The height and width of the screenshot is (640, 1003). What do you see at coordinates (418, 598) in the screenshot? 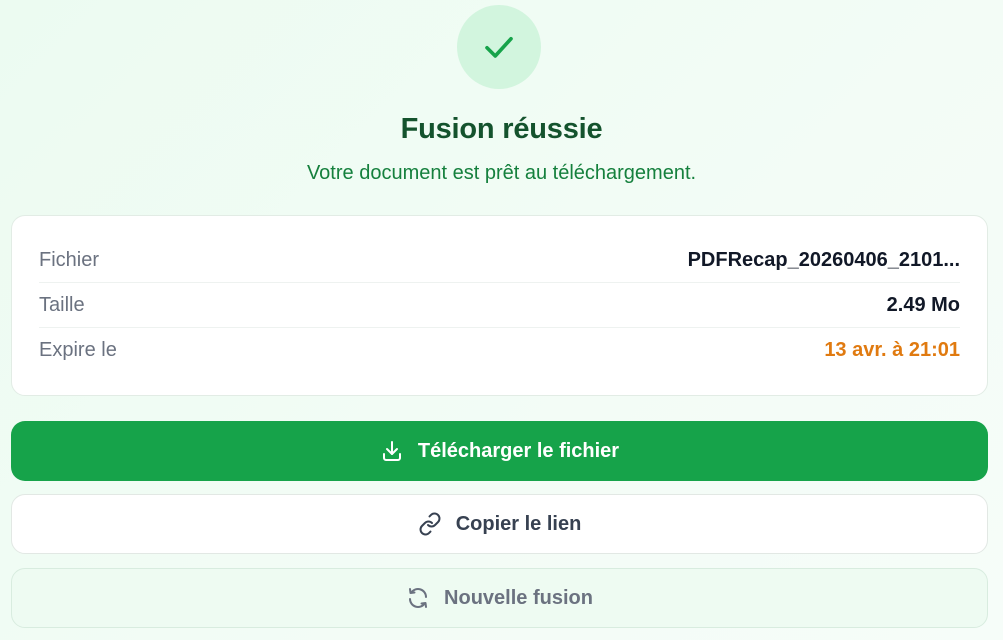
I see `refresh-icon` at bounding box center [418, 598].